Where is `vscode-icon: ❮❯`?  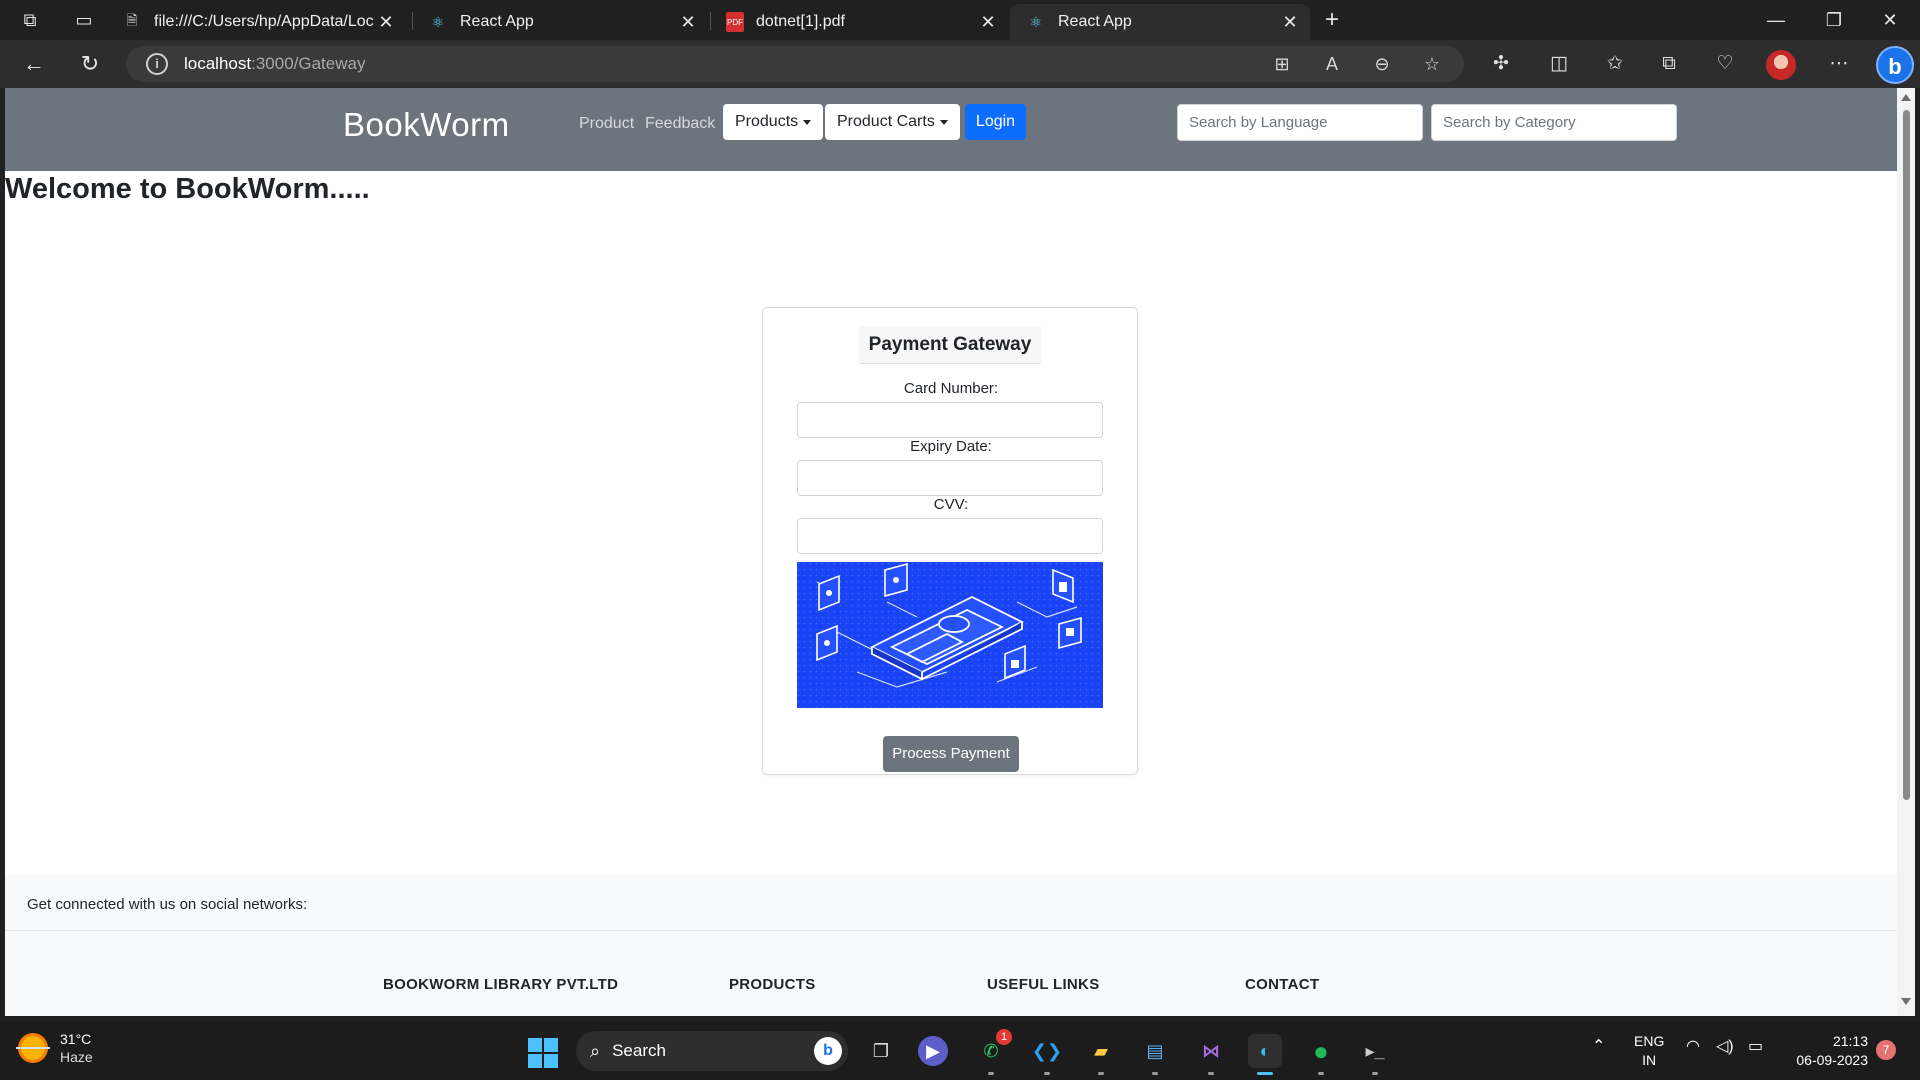 vscode-icon: ❮❯ is located at coordinates (1047, 1054).